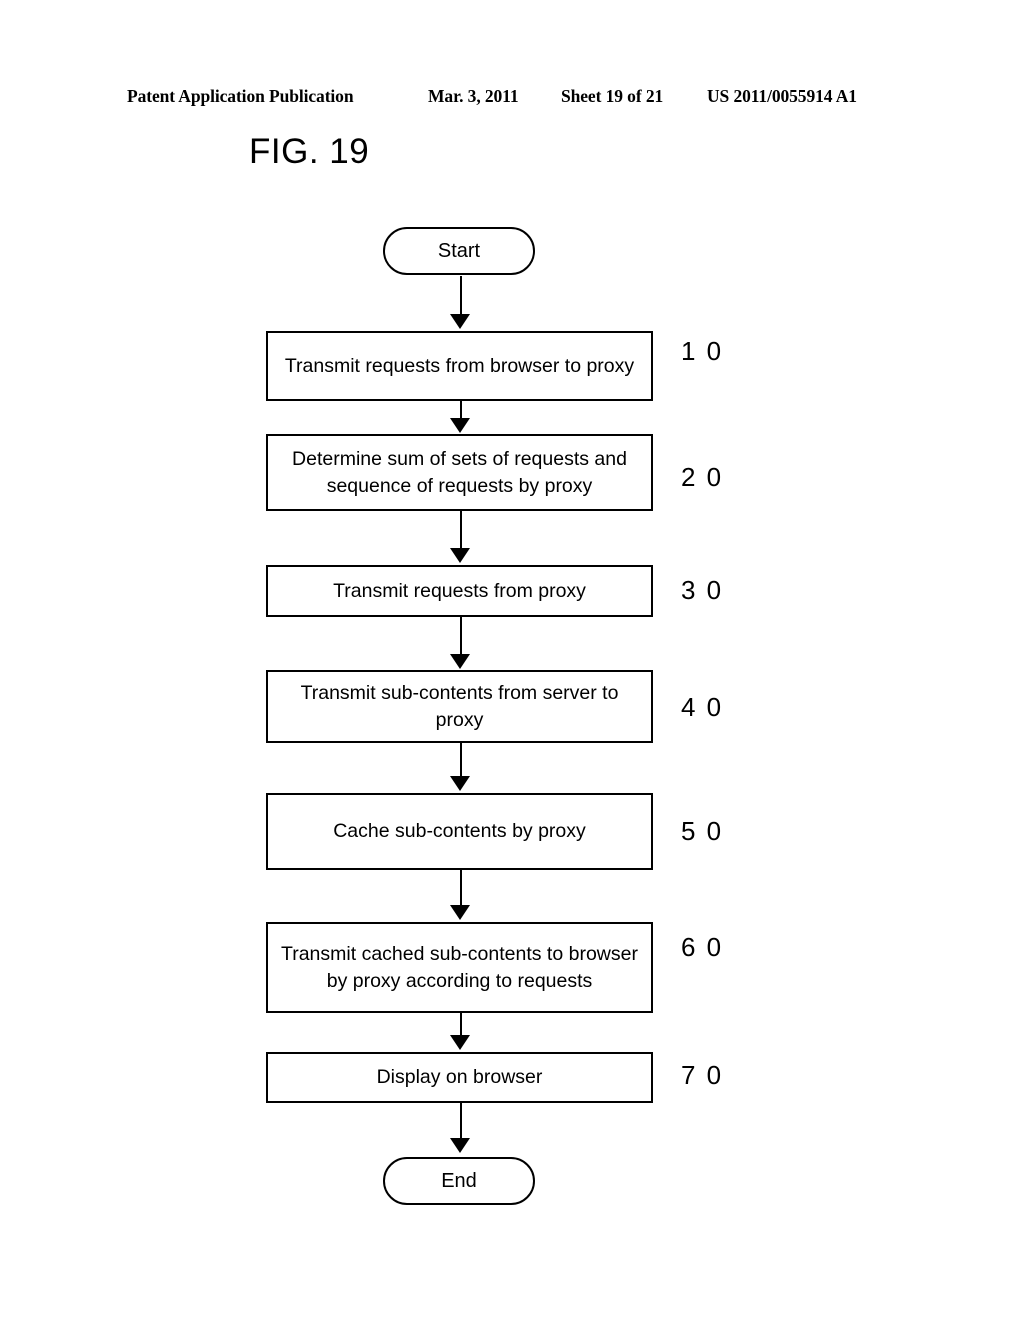  What do you see at coordinates (460, 661) in the screenshot?
I see `arrowhead-step30-to-step40` at bounding box center [460, 661].